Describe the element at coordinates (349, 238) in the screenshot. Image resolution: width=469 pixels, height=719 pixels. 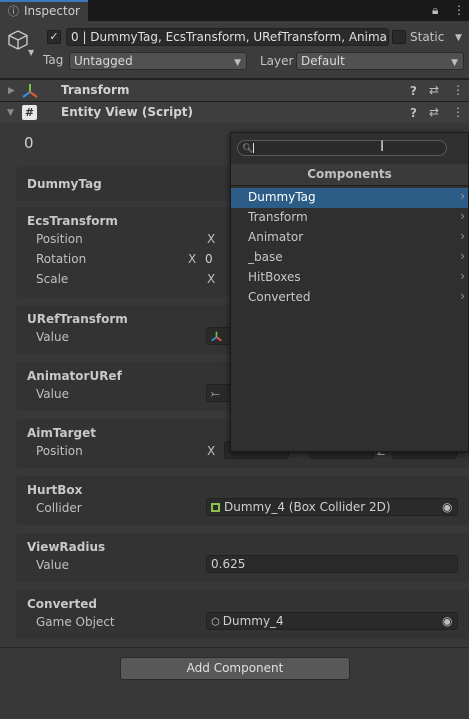
I see `menu-item-animator: Animator ›` at that location.